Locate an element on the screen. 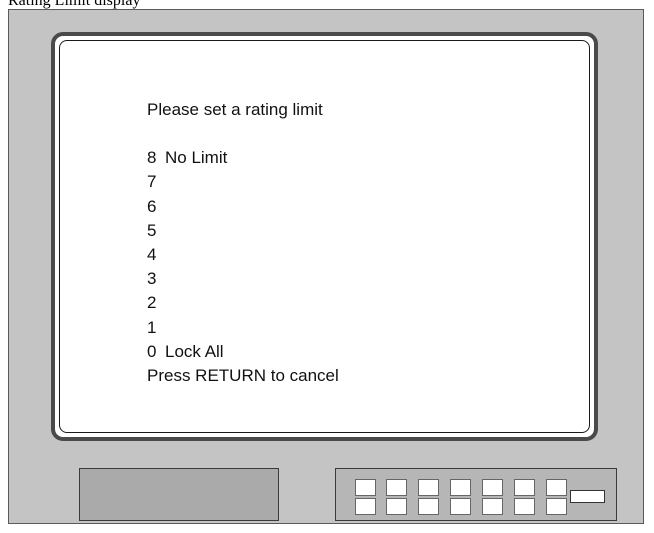  option-3: 3 is located at coordinates (243, 279).